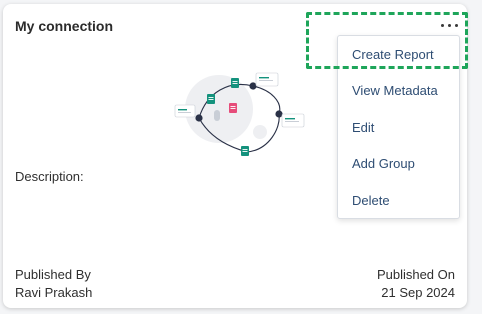  What do you see at coordinates (398, 91) in the screenshot?
I see `menu-item-view-metadata: View Metadata` at bounding box center [398, 91].